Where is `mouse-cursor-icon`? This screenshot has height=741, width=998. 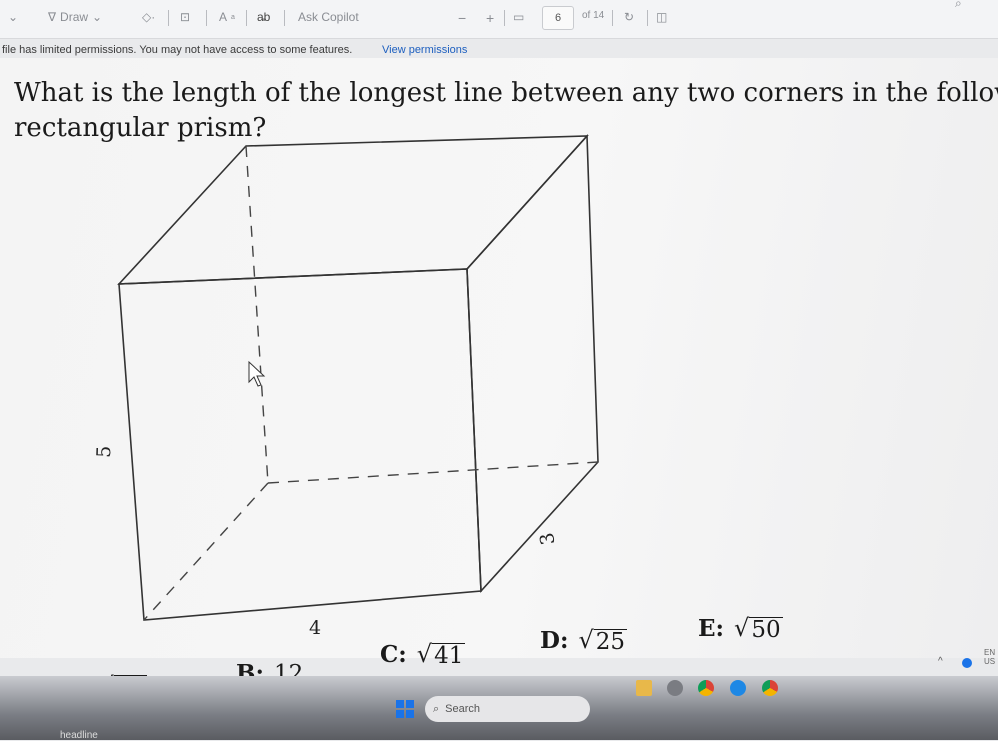 mouse-cursor-icon is located at coordinates (257, 373).